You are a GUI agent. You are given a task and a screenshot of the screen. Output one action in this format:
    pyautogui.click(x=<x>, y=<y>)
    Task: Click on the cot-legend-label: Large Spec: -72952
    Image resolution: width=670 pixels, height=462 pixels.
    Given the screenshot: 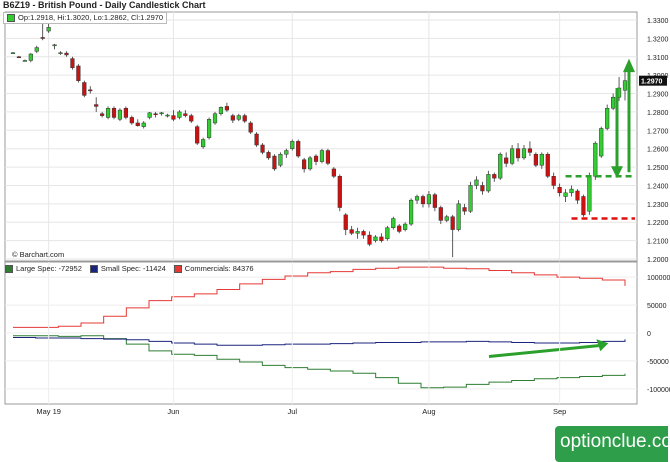 What is the action you would take?
    pyautogui.click(x=49, y=268)
    